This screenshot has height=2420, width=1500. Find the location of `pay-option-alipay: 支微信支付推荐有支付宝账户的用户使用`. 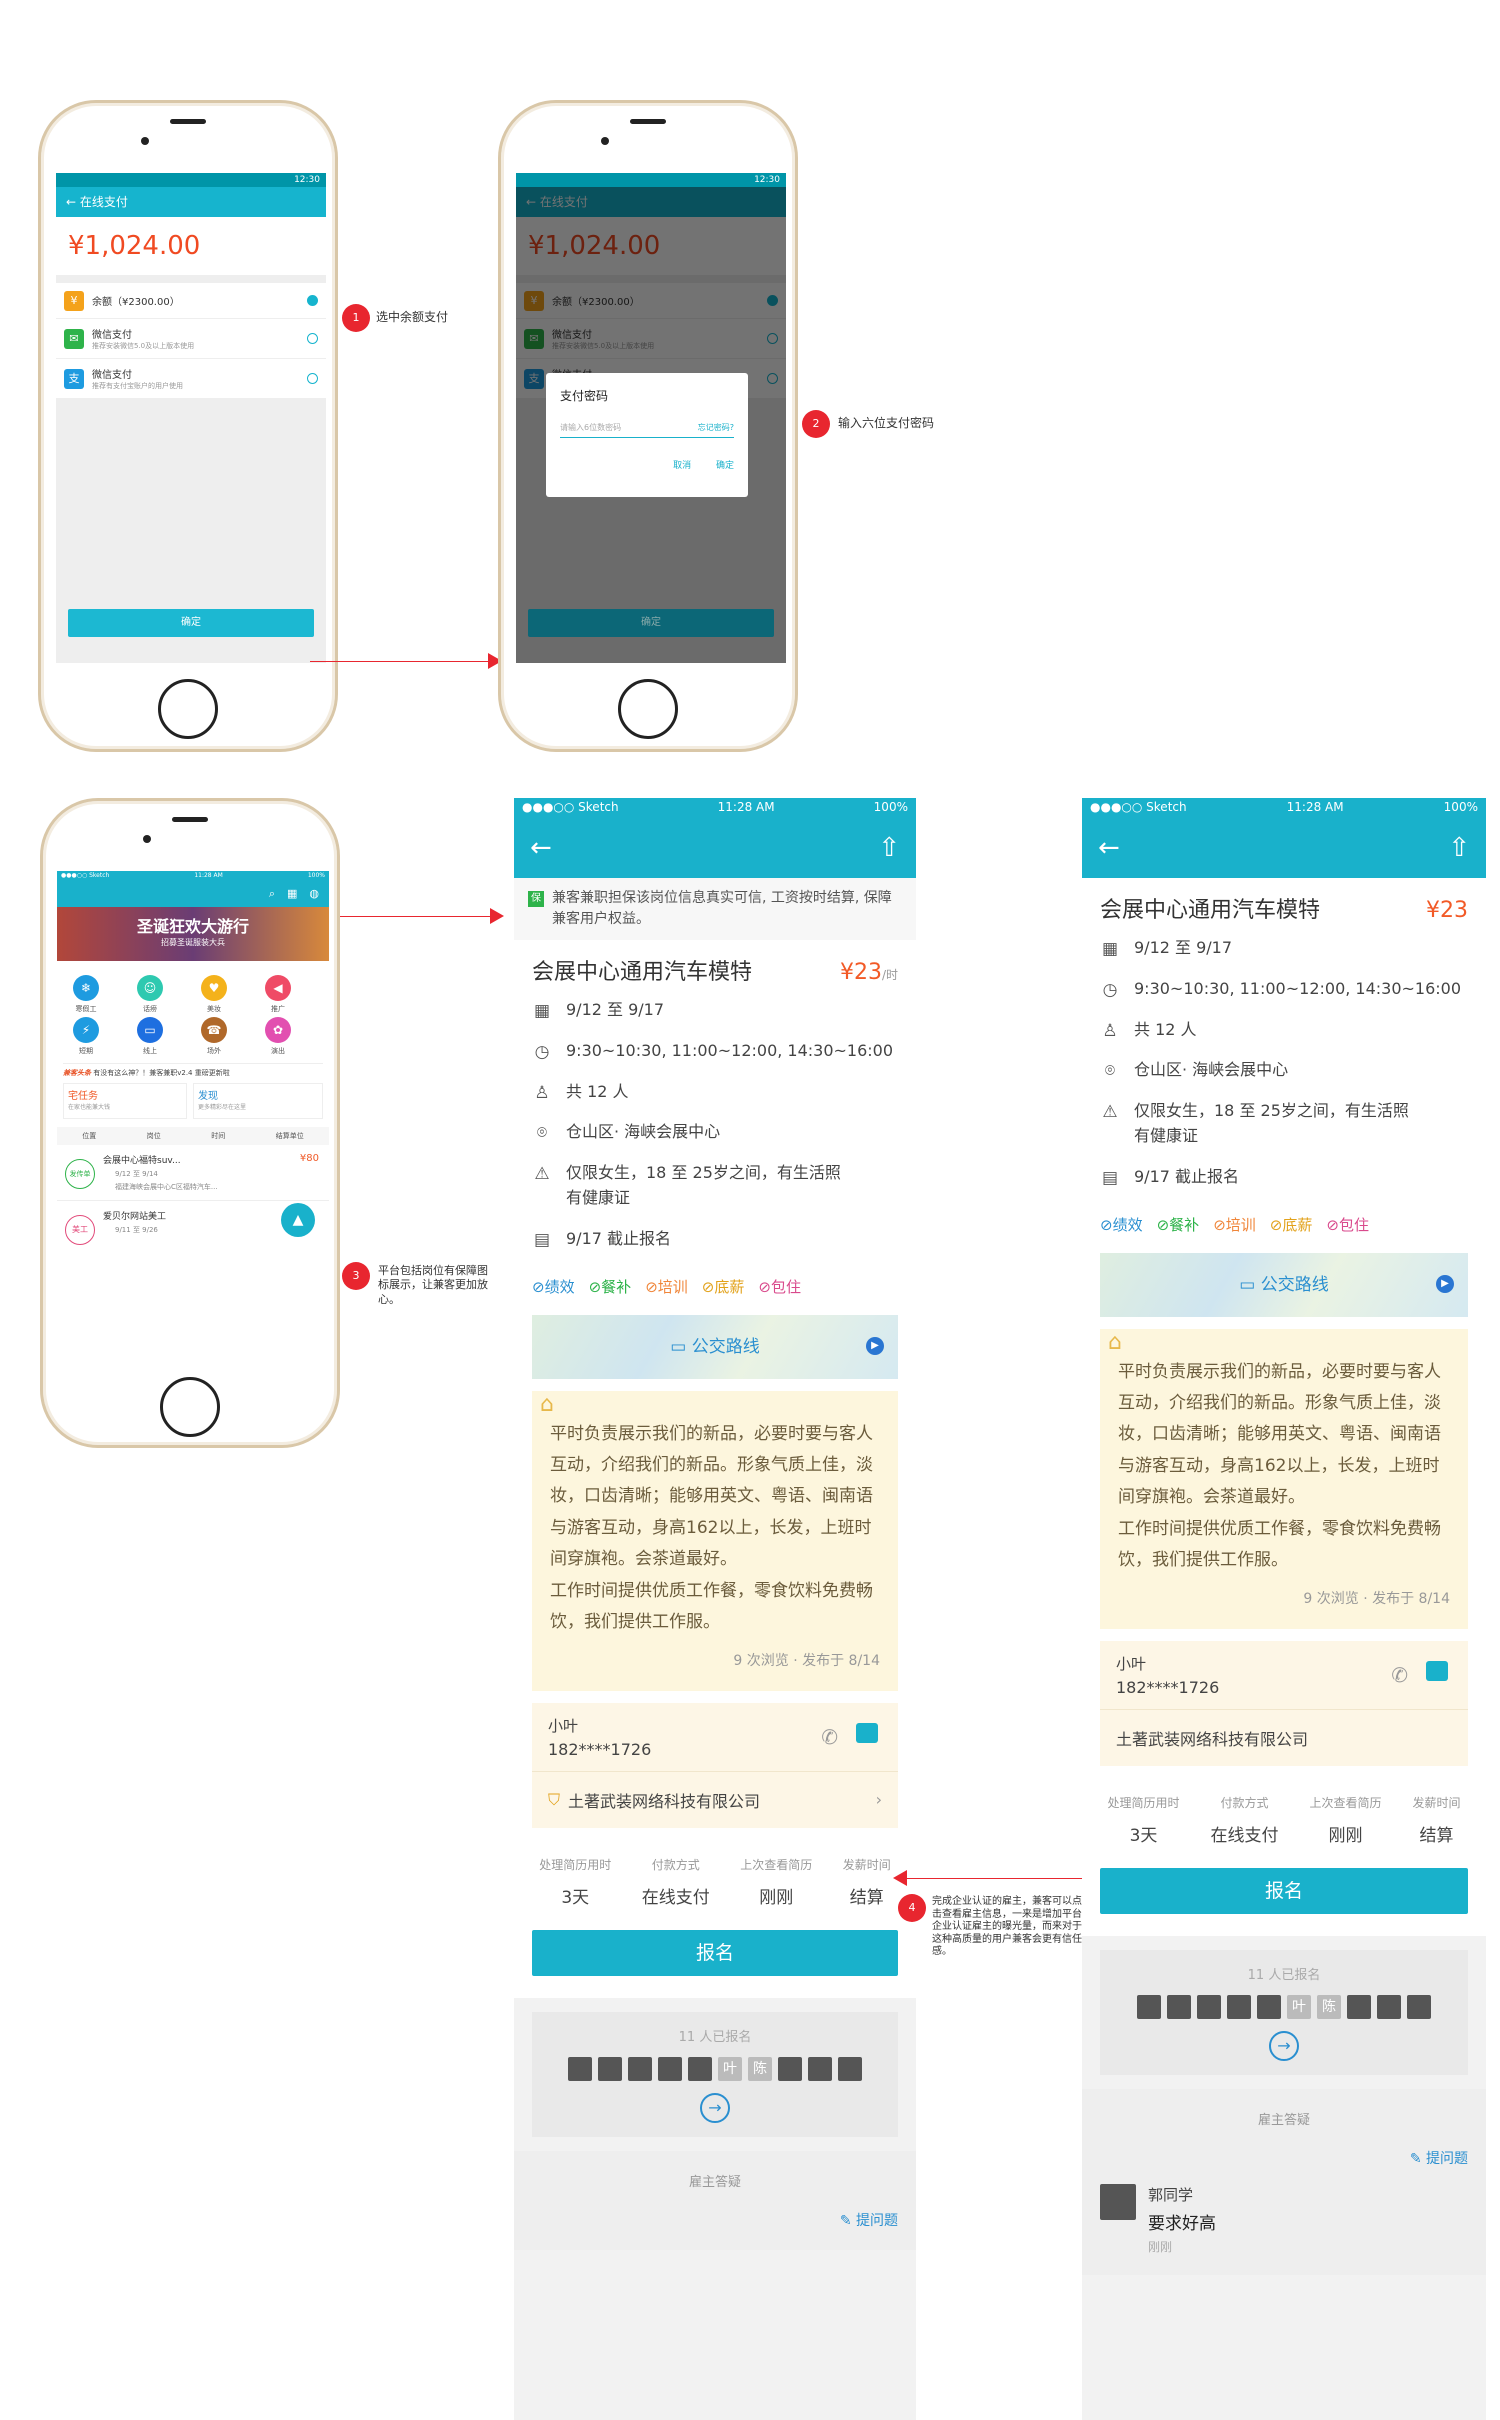

pay-option-alipay: 支微信支付推荐有支付宝账户的用户使用 is located at coordinates (191, 379).